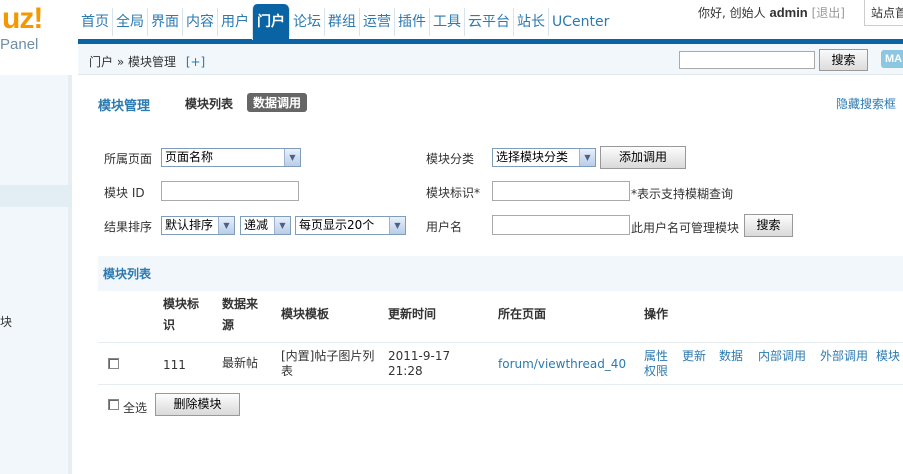 The image size is (903, 474). What do you see at coordinates (169, 325) in the screenshot?
I see `header-block-id-line2: 识` at bounding box center [169, 325].